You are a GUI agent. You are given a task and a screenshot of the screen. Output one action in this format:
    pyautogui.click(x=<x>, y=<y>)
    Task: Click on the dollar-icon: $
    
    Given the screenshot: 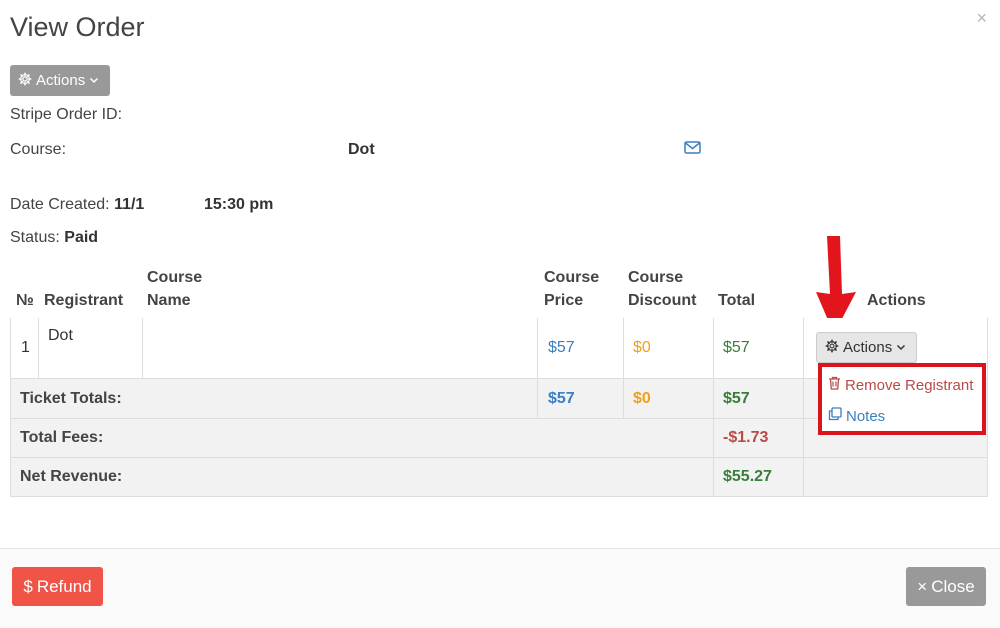 What is the action you would take?
    pyautogui.click(x=28, y=586)
    